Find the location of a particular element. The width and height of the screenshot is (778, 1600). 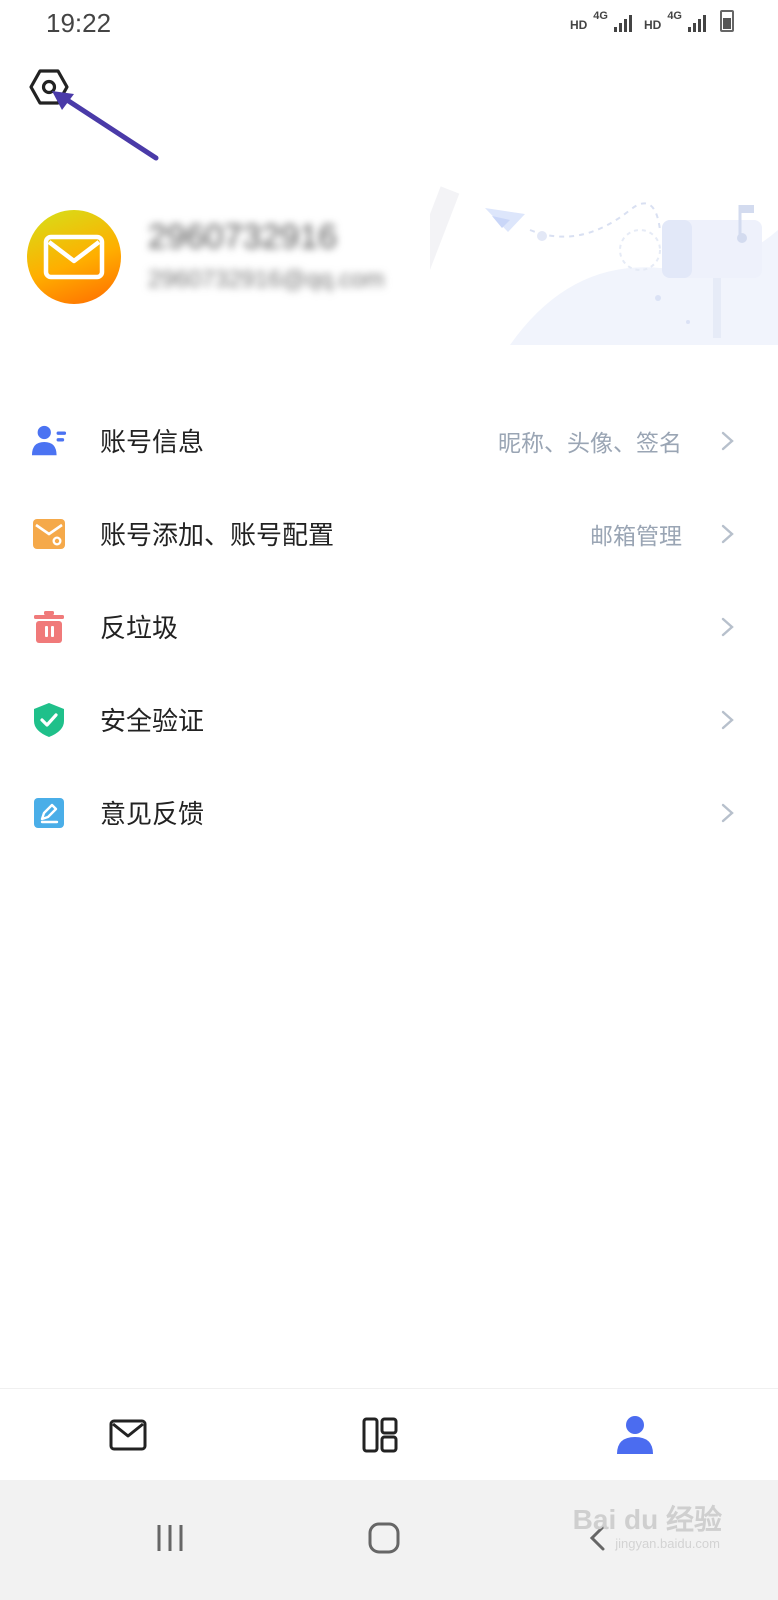

mail-tab-icon is located at coordinates (128, 1435).